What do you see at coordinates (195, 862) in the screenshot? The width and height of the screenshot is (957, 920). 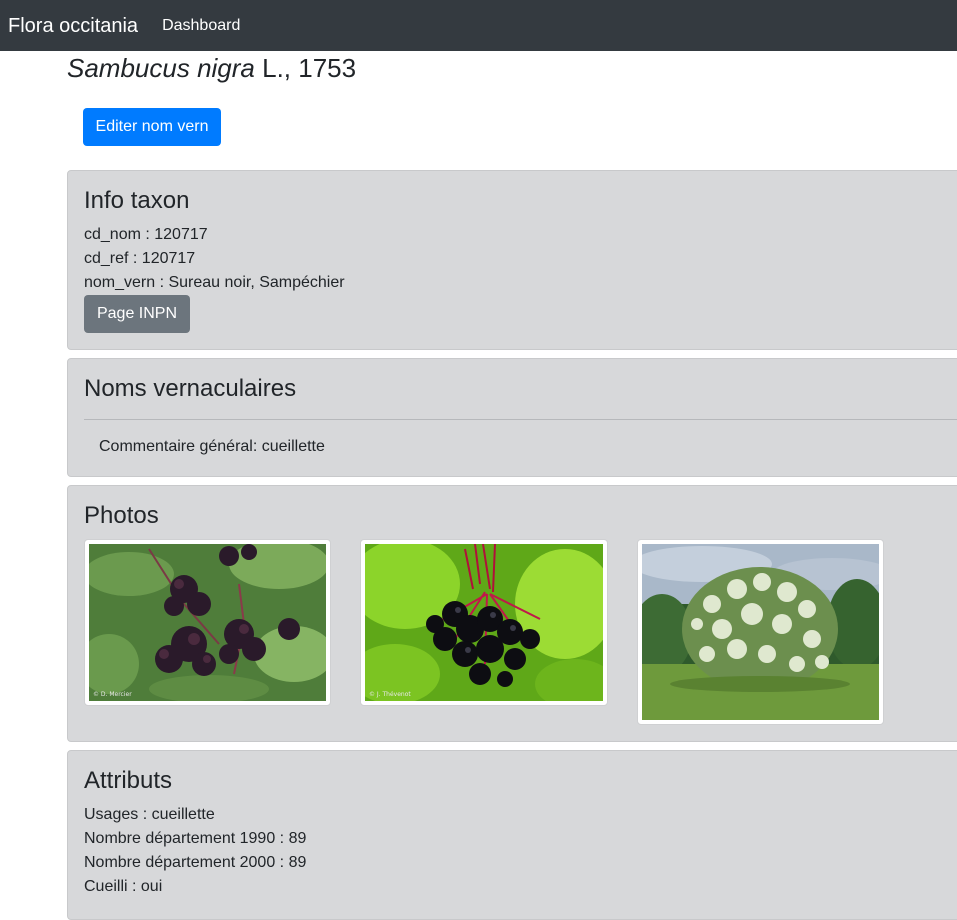 I see `dept-2000-value: Nombre département 2000 : 89` at bounding box center [195, 862].